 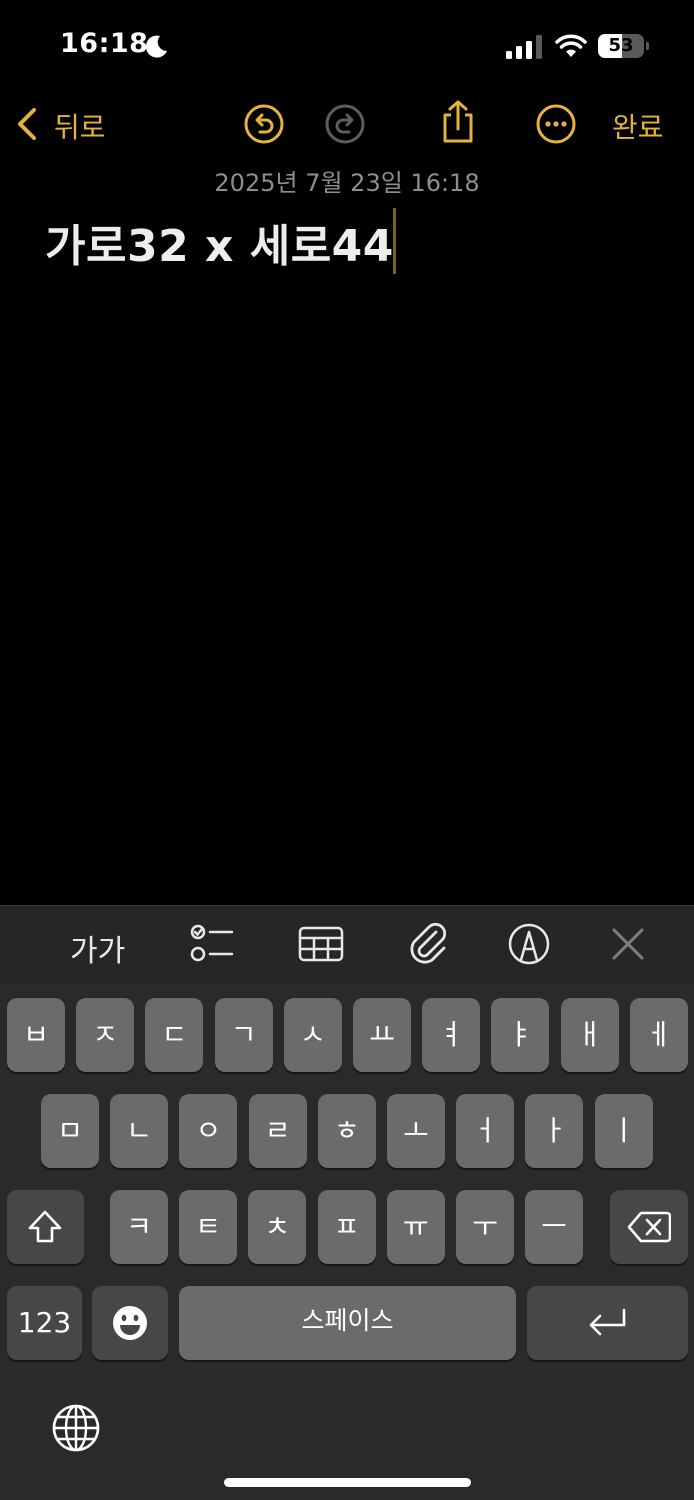 I want to click on numbers-key-label: 123, so click(x=44, y=1322).